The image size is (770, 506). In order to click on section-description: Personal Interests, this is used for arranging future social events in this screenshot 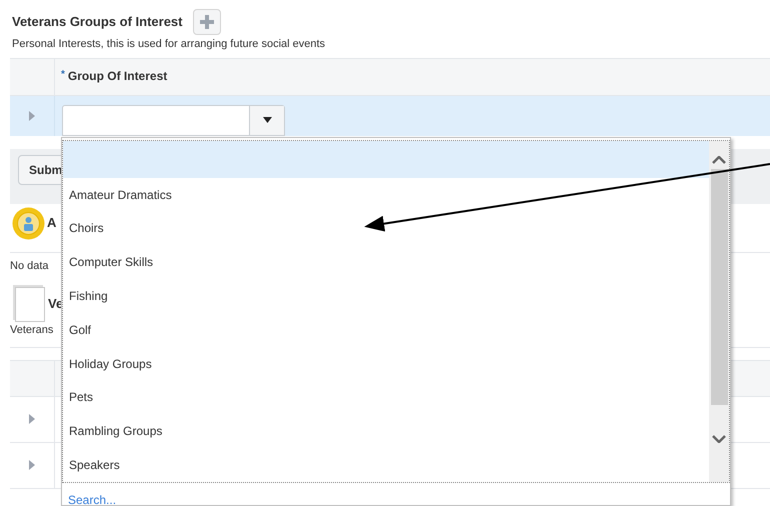, I will do `click(168, 44)`.